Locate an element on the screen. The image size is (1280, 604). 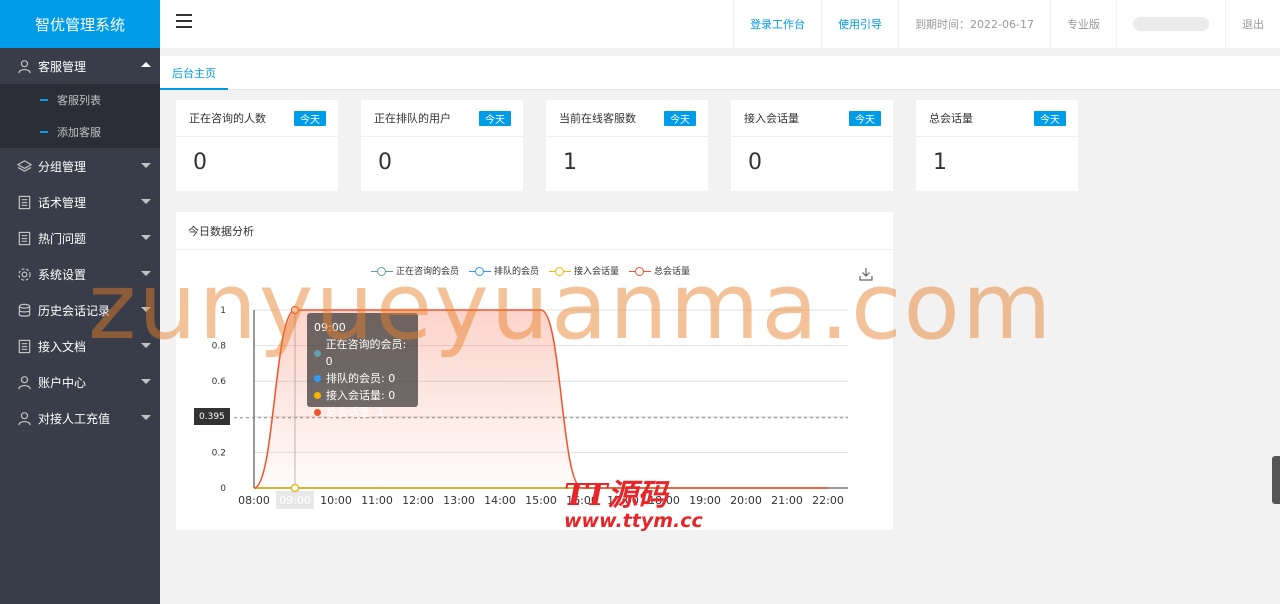
sidebar-subitem: 客服列表 is located at coordinates (80, 100).